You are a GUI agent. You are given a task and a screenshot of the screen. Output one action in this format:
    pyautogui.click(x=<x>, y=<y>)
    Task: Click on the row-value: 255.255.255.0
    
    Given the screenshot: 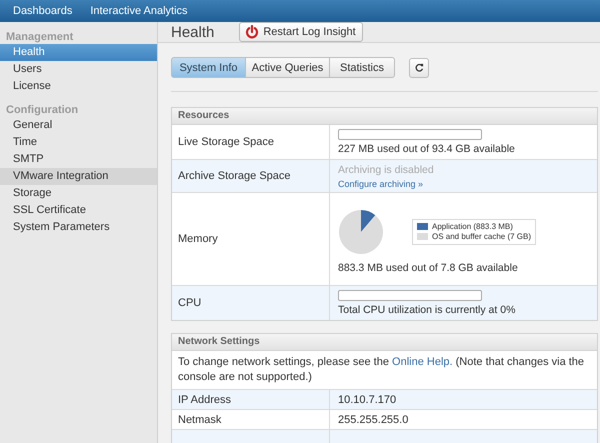 What is the action you would take?
    pyautogui.click(x=374, y=420)
    